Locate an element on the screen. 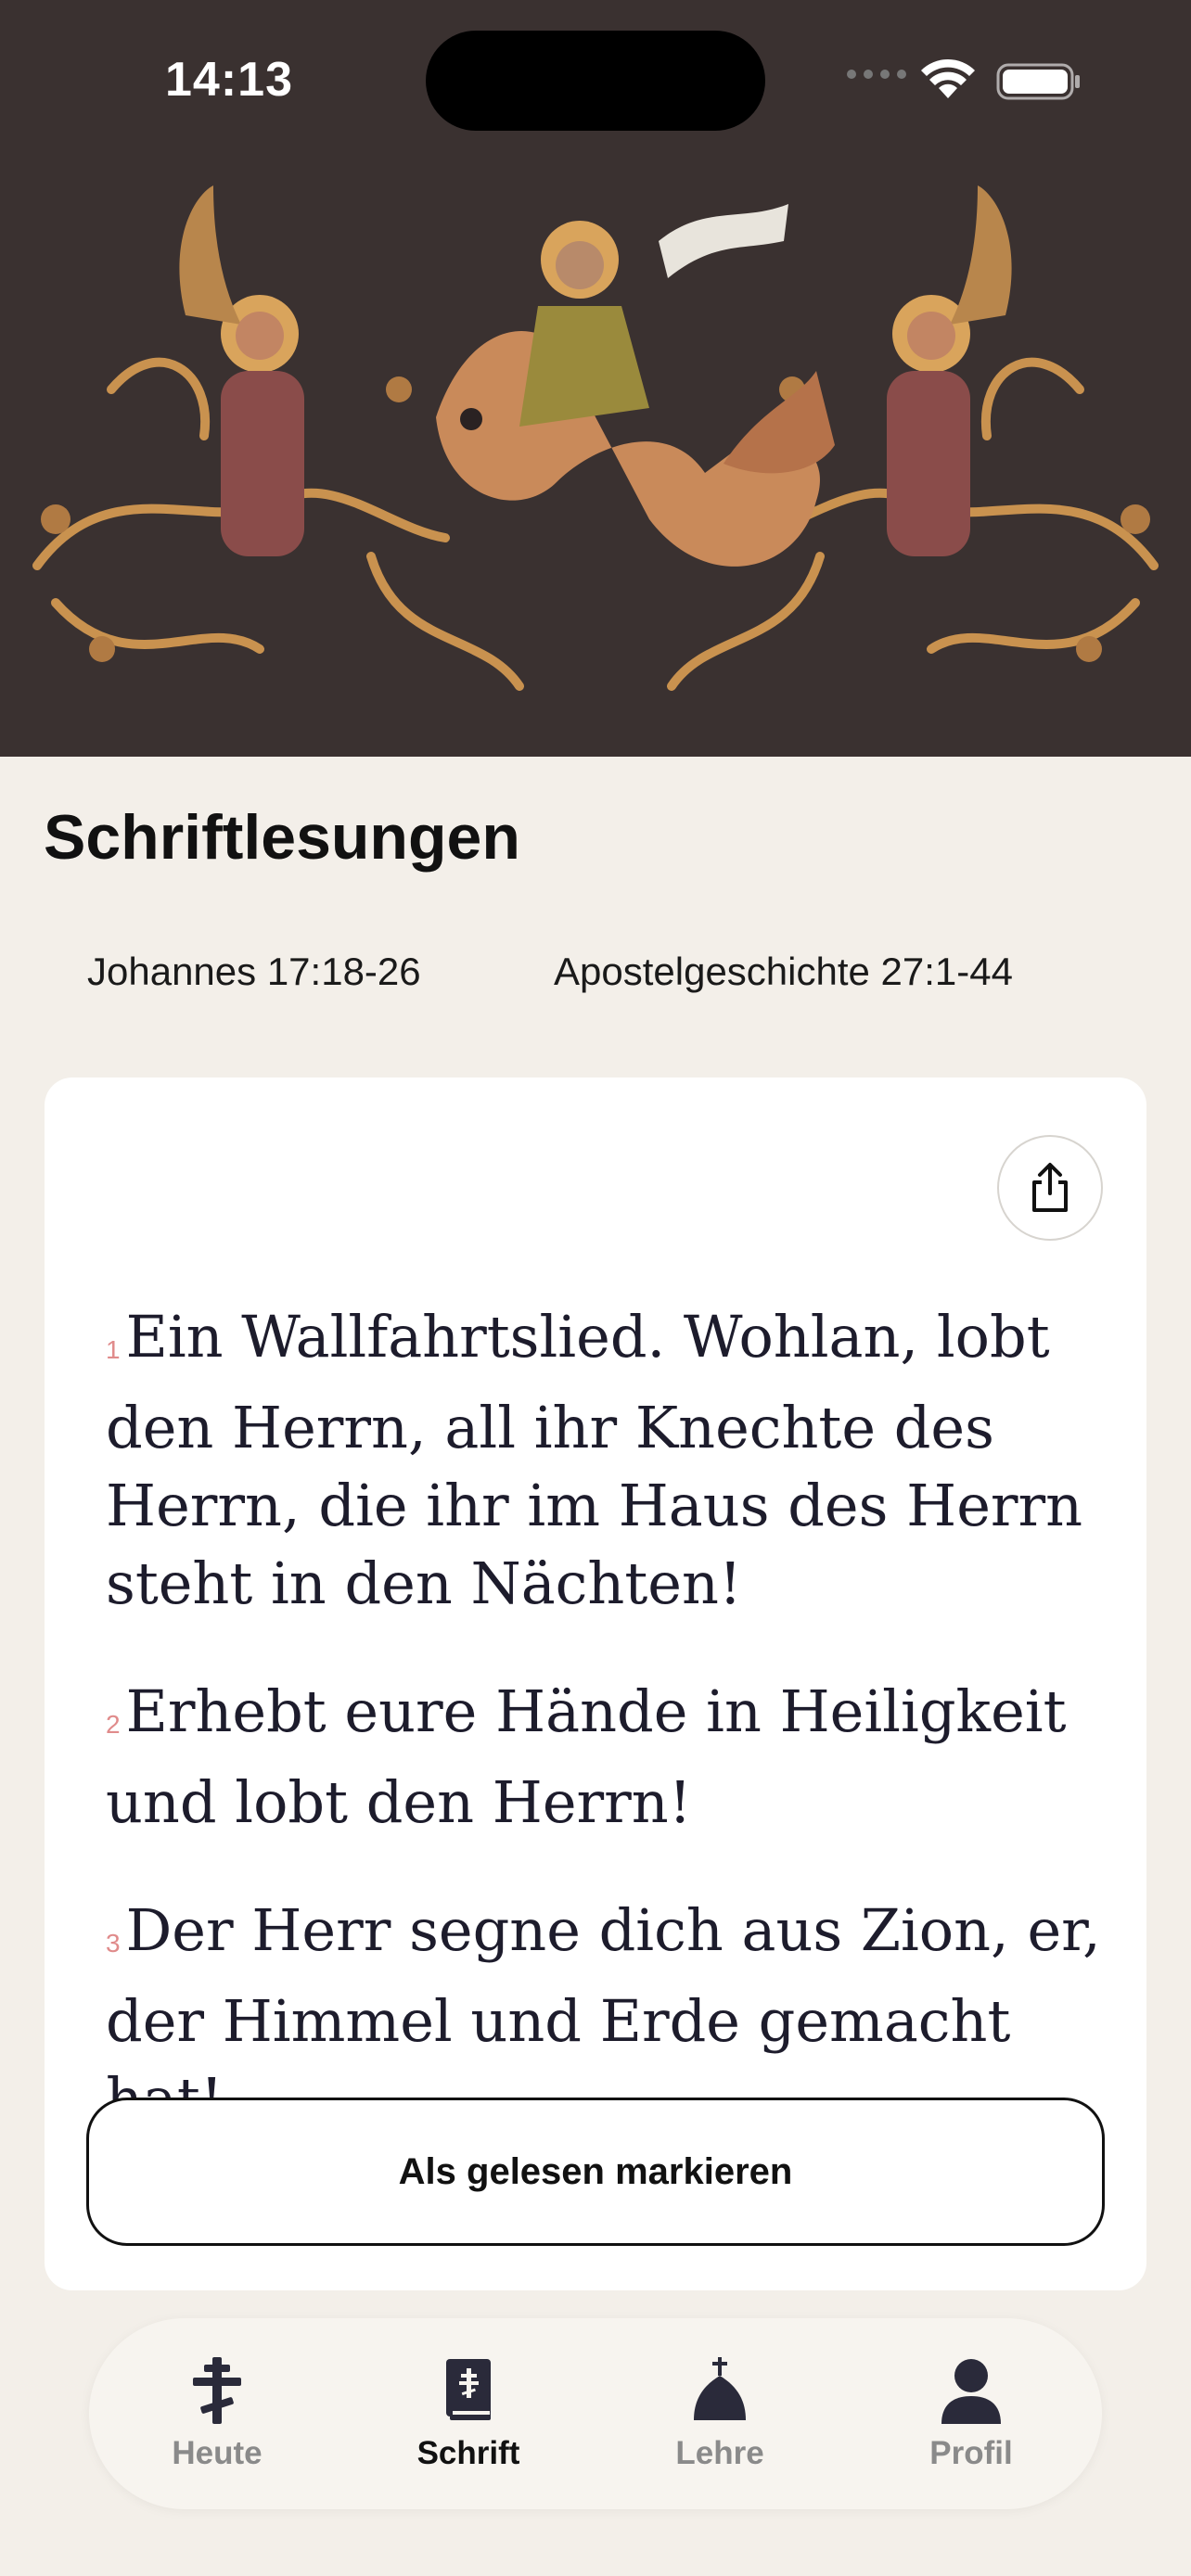  dynamic-island is located at coordinates (595, 81).